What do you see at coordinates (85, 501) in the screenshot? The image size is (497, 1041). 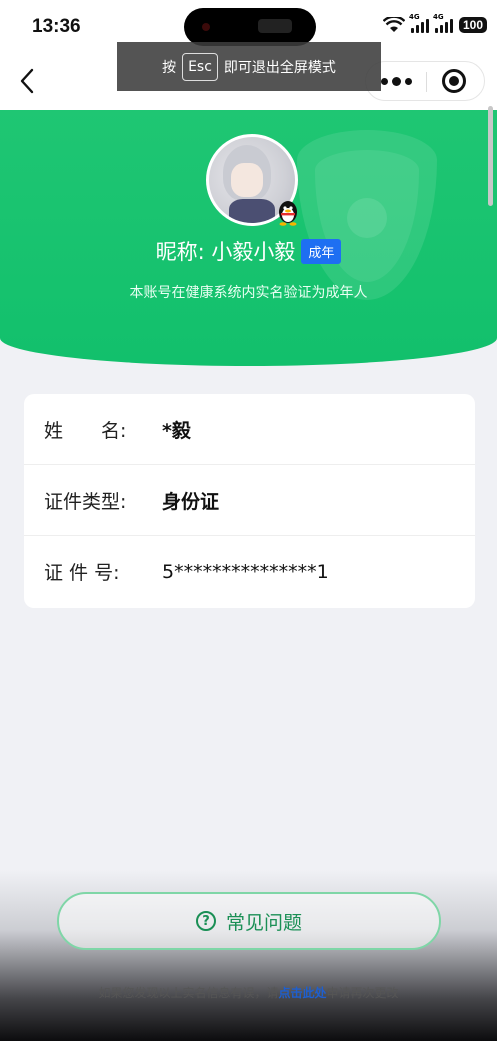 I see `id-type-label: 证件类型:` at bounding box center [85, 501].